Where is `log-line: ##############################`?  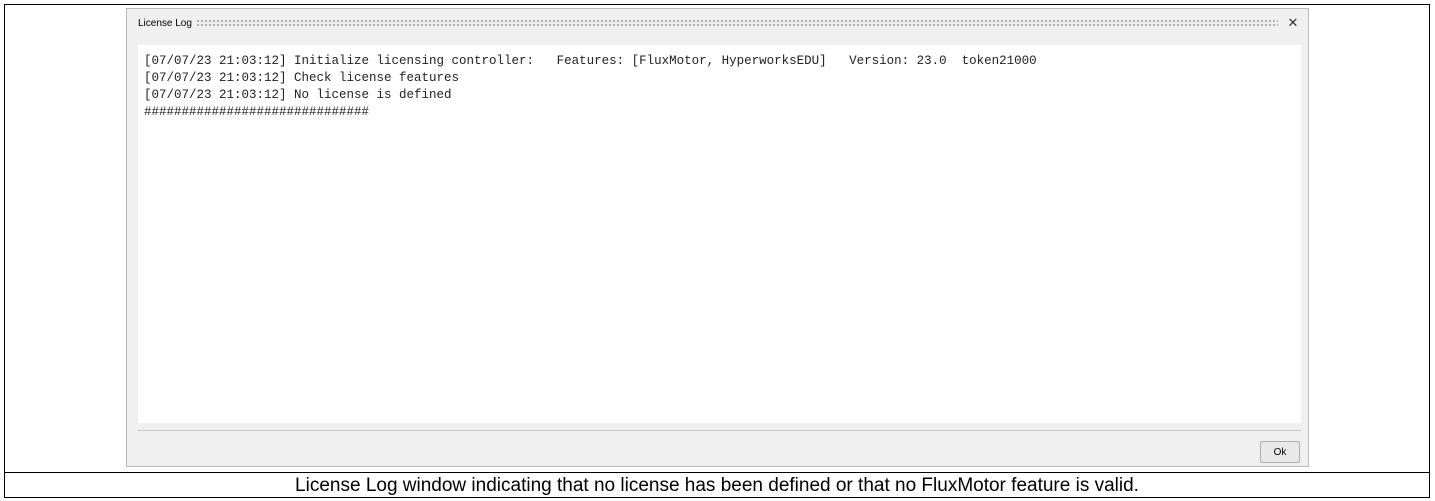
log-line: ############################## is located at coordinates (257, 112).